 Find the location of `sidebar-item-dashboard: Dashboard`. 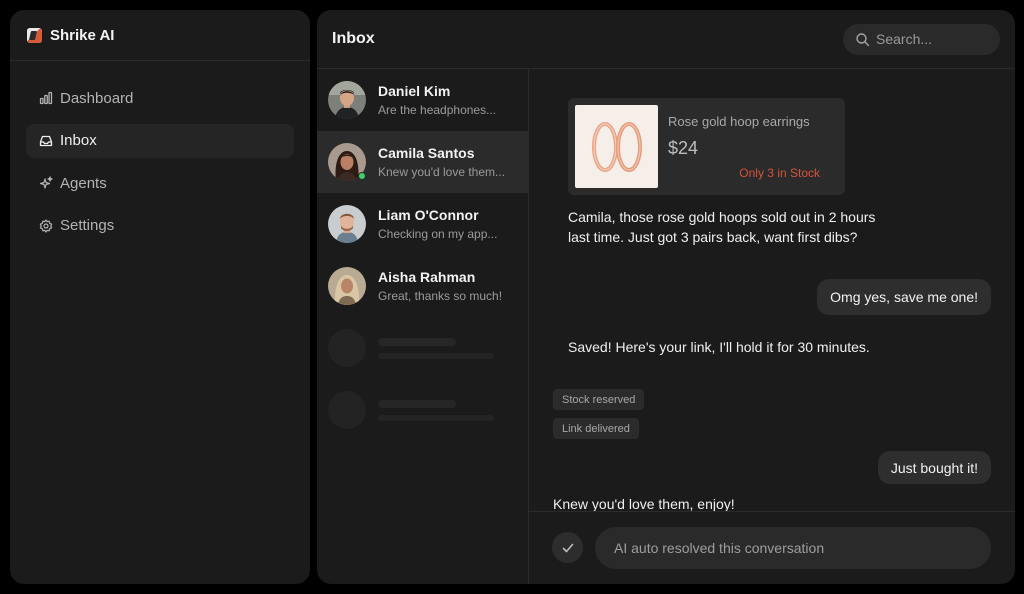

sidebar-item-dashboard: Dashboard is located at coordinates (160, 98).